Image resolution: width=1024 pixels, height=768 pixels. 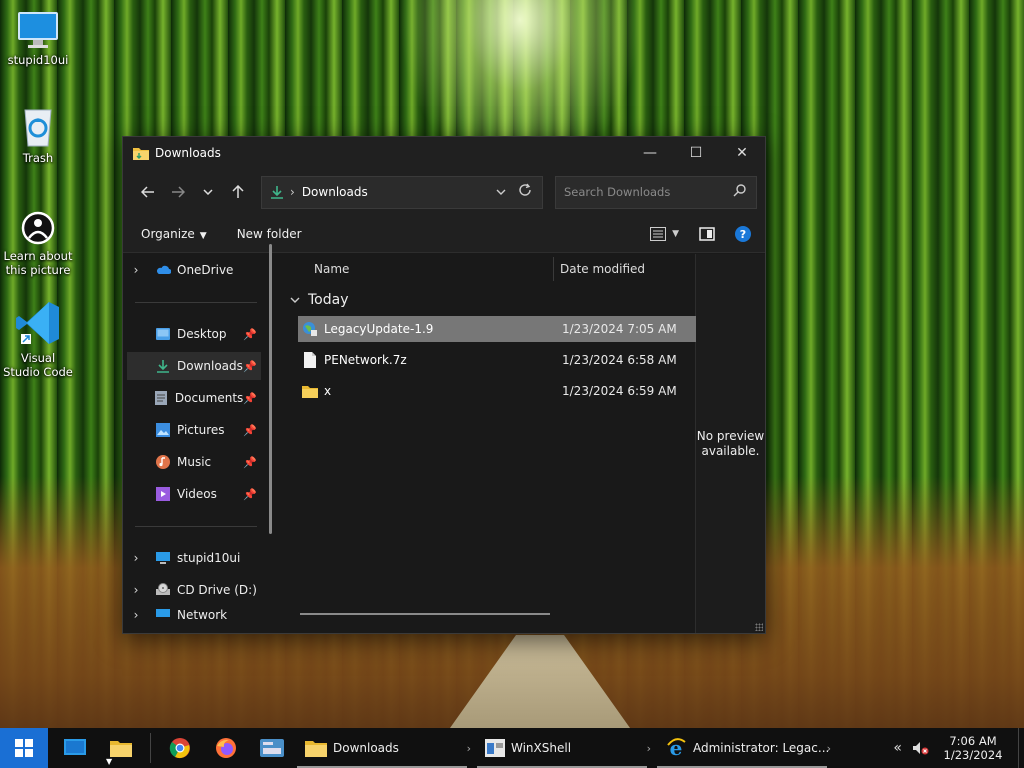 I want to click on chrome-icon, so click(x=179, y=748).